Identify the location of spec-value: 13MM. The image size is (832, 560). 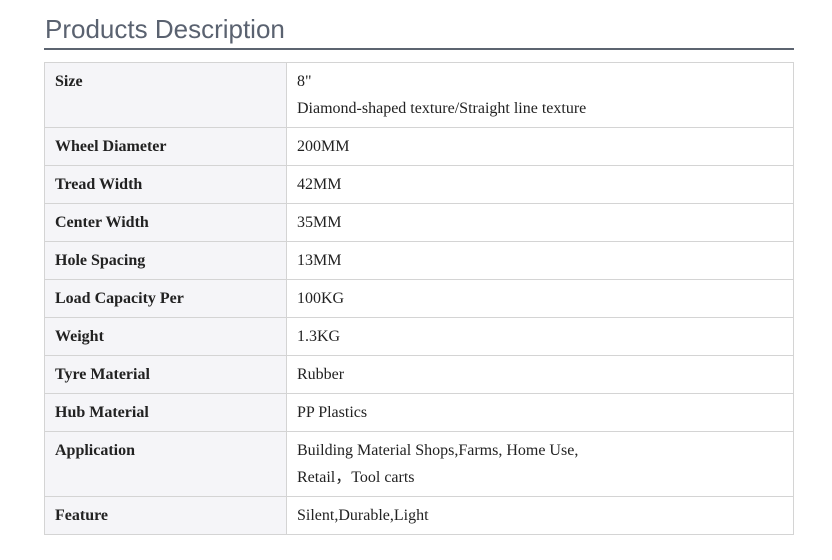
(540, 260).